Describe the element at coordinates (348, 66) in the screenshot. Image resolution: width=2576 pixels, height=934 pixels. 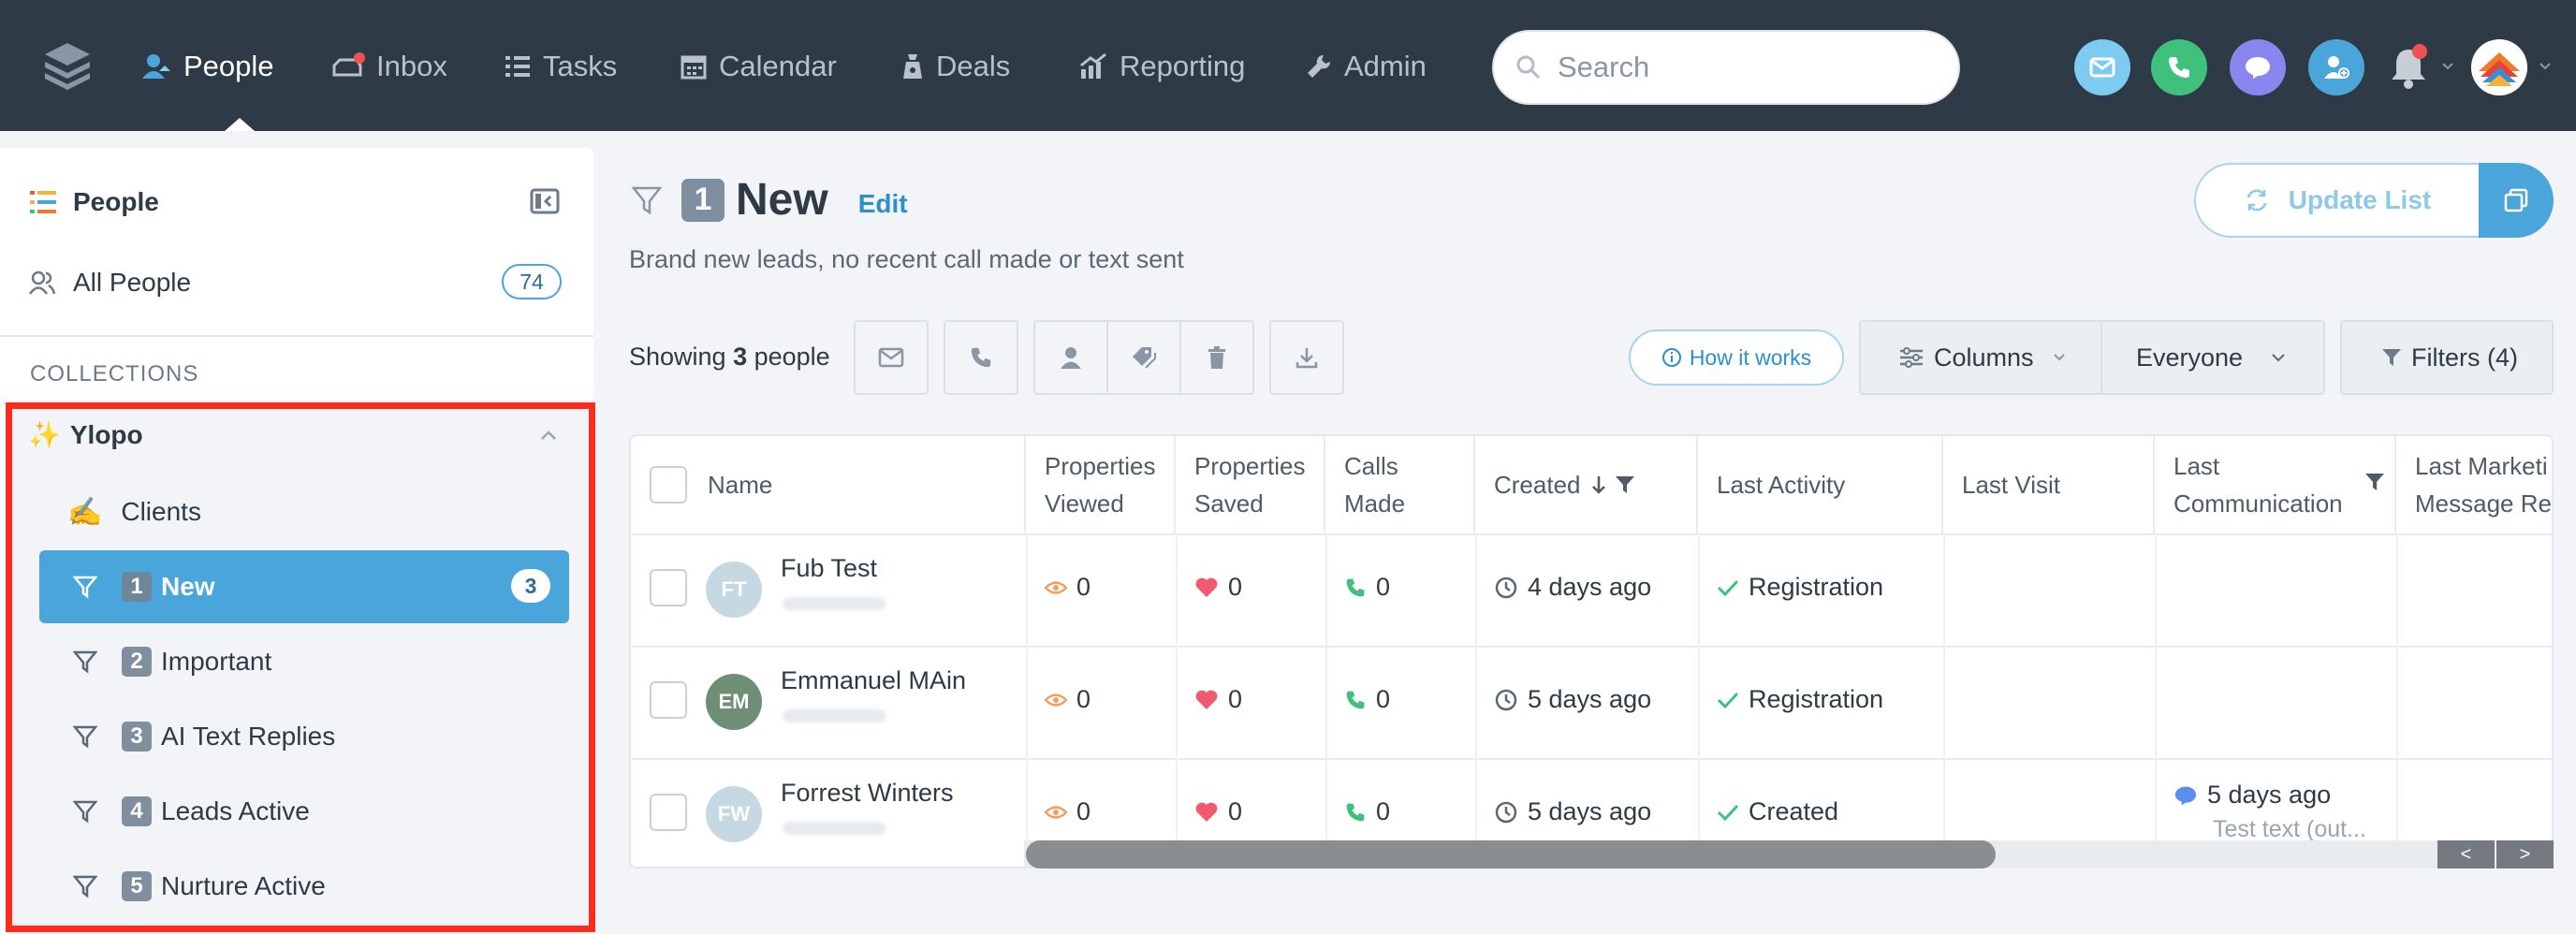
I see `inbox-icon` at that location.